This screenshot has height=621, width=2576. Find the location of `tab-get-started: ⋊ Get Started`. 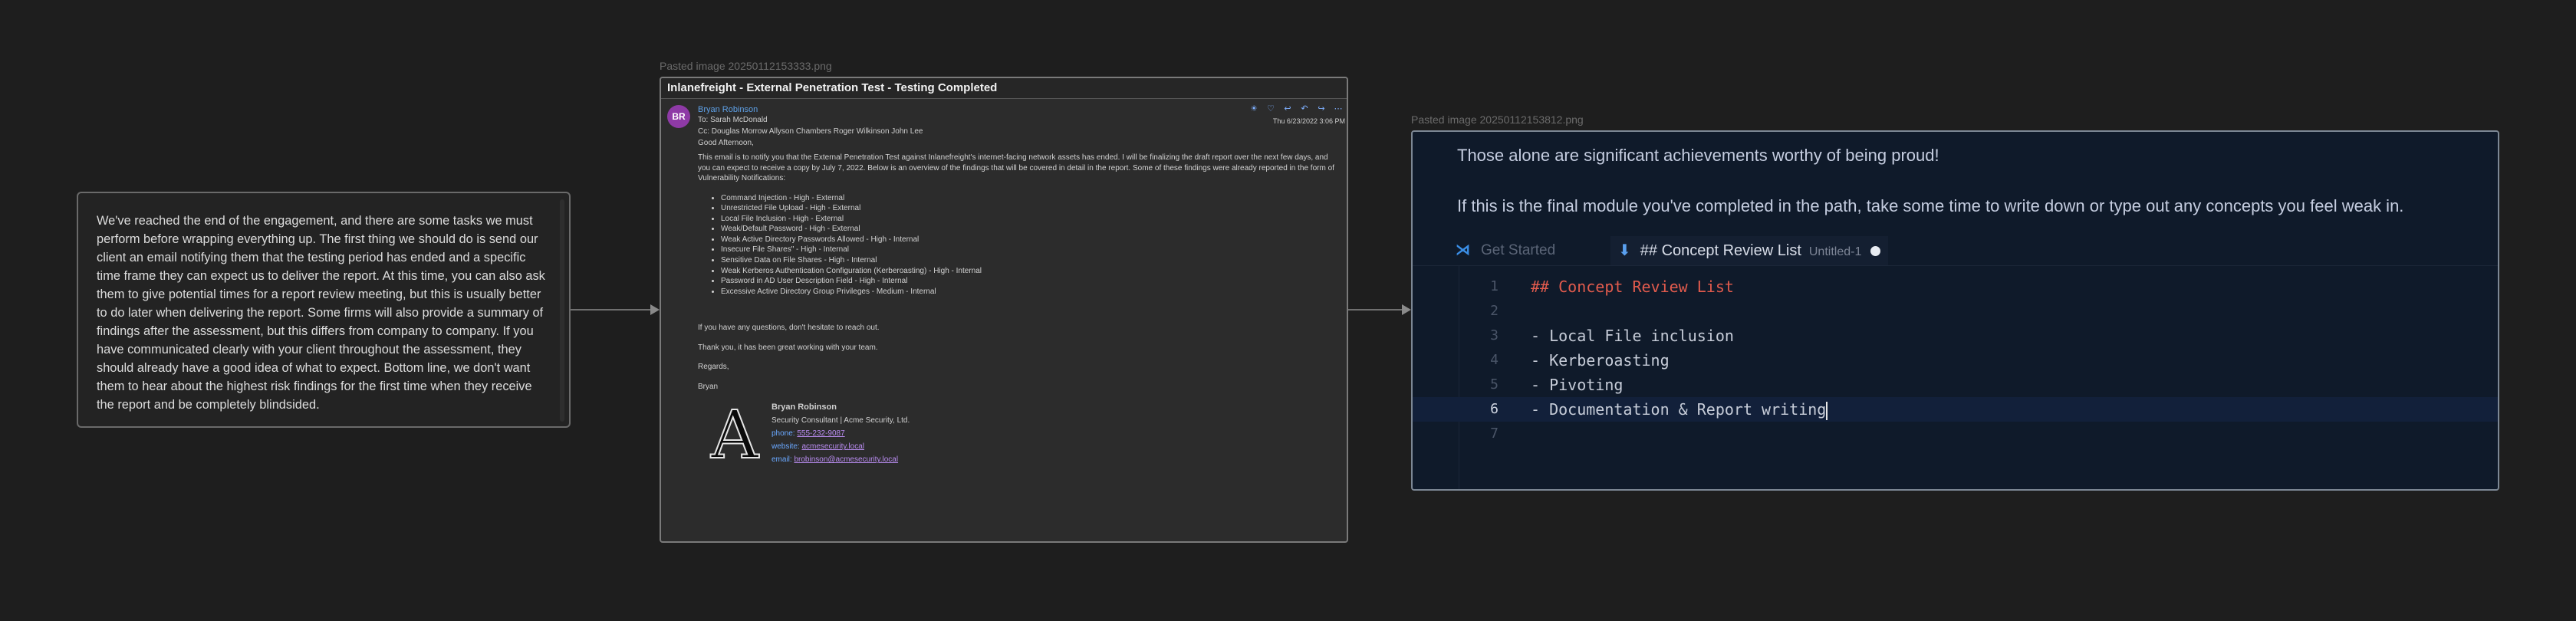

tab-get-started: ⋊ Get Started is located at coordinates (1505, 251).